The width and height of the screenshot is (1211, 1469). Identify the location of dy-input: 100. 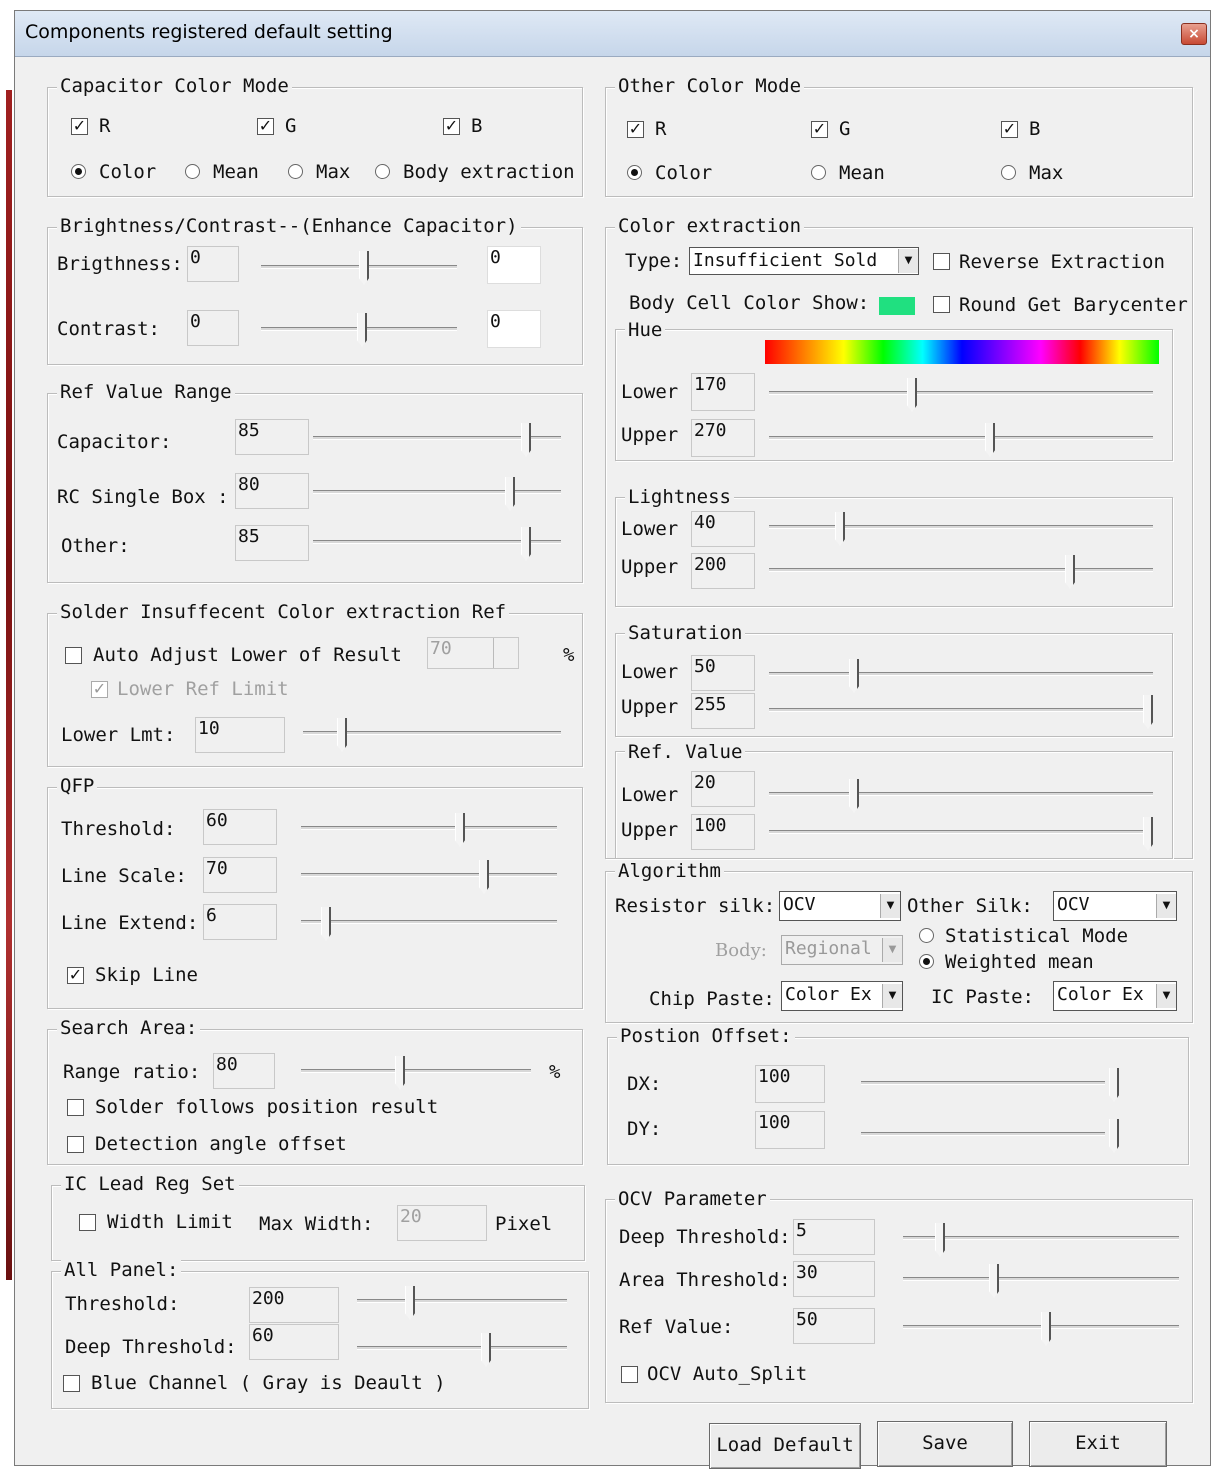
(790, 1130).